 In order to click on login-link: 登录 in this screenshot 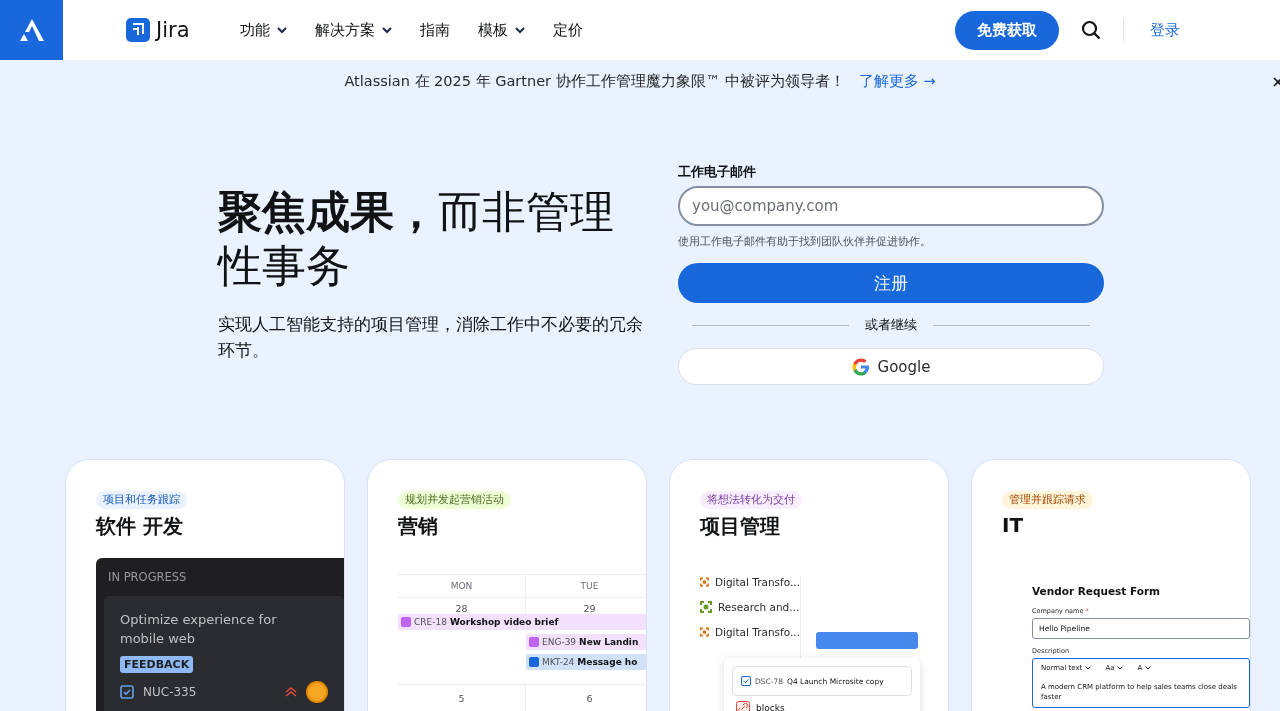, I will do `click(1163, 30)`.